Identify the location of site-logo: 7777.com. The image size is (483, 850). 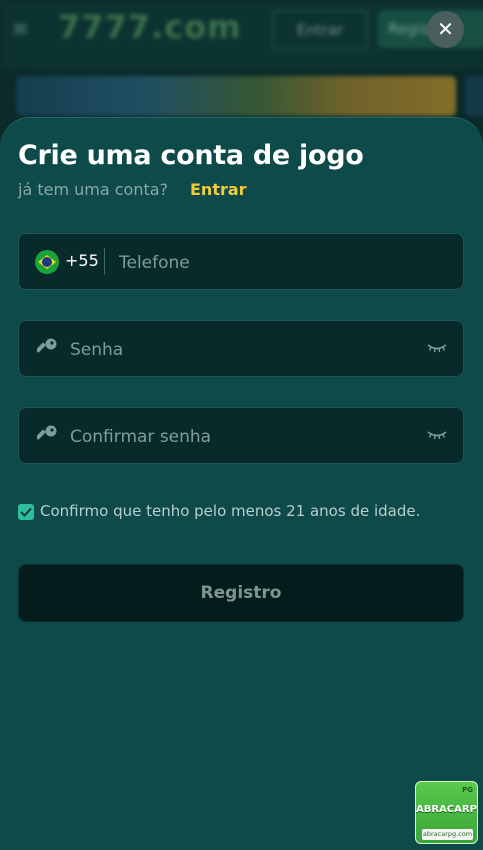
(150, 27).